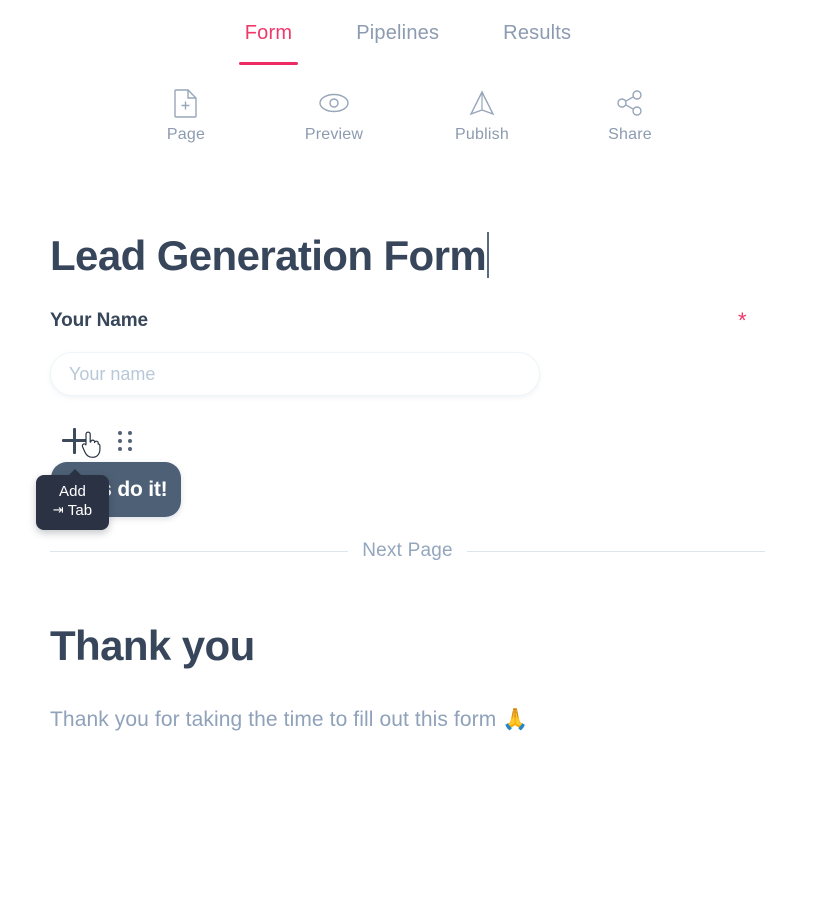 Image resolution: width=816 pixels, height=900 pixels. Describe the element at coordinates (615, 551) in the screenshot. I see `divider-line-right` at that location.